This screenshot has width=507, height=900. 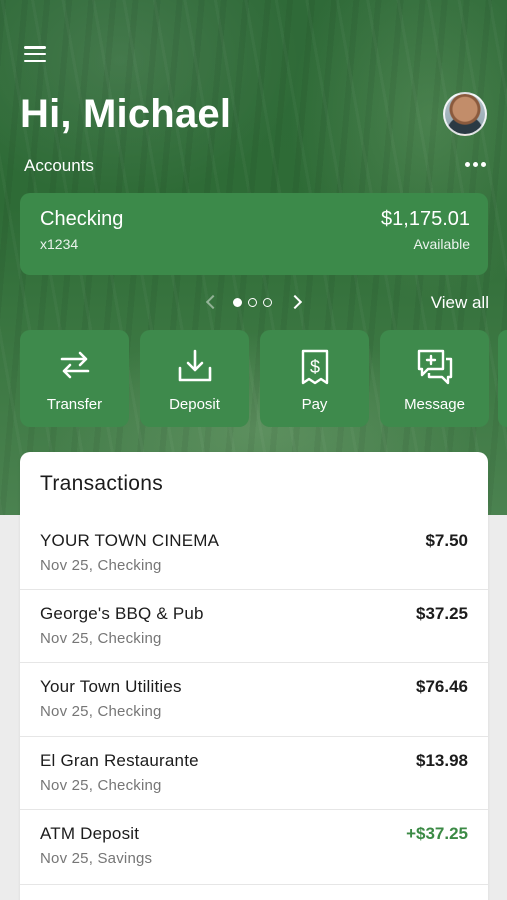 What do you see at coordinates (213, 302) in the screenshot?
I see `chevron-left-icon` at bounding box center [213, 302].